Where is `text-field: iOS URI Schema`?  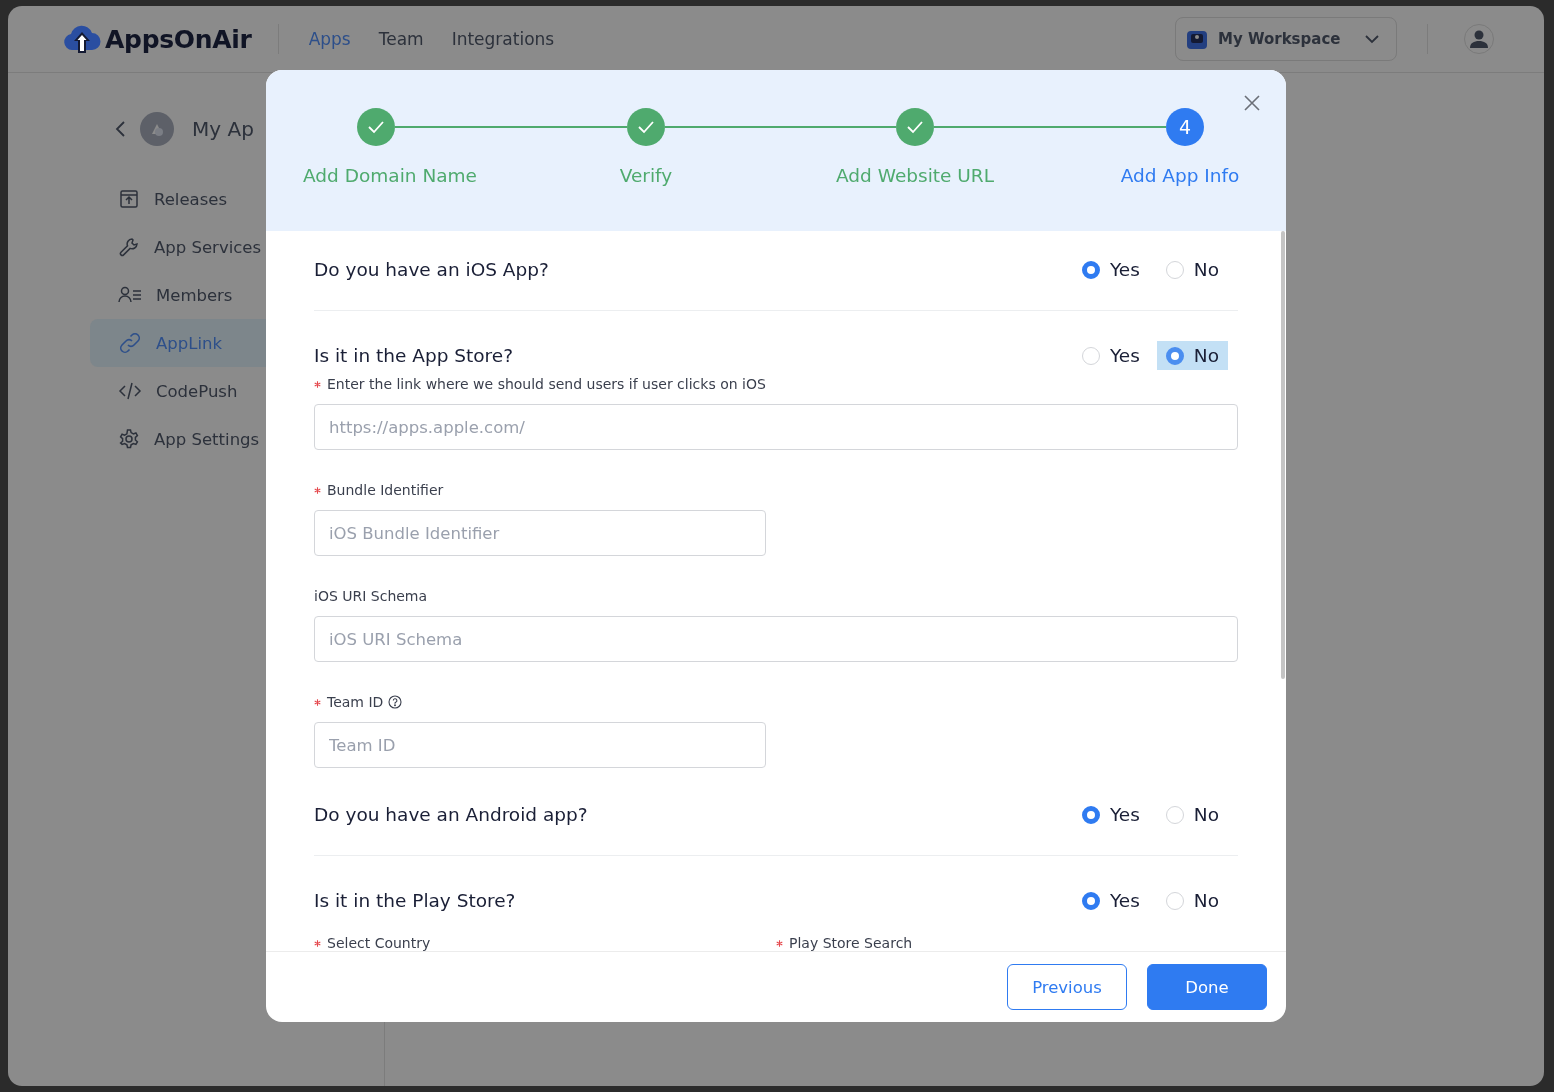 text-field: iOS URI Schema is located at coordinates (776, 639).